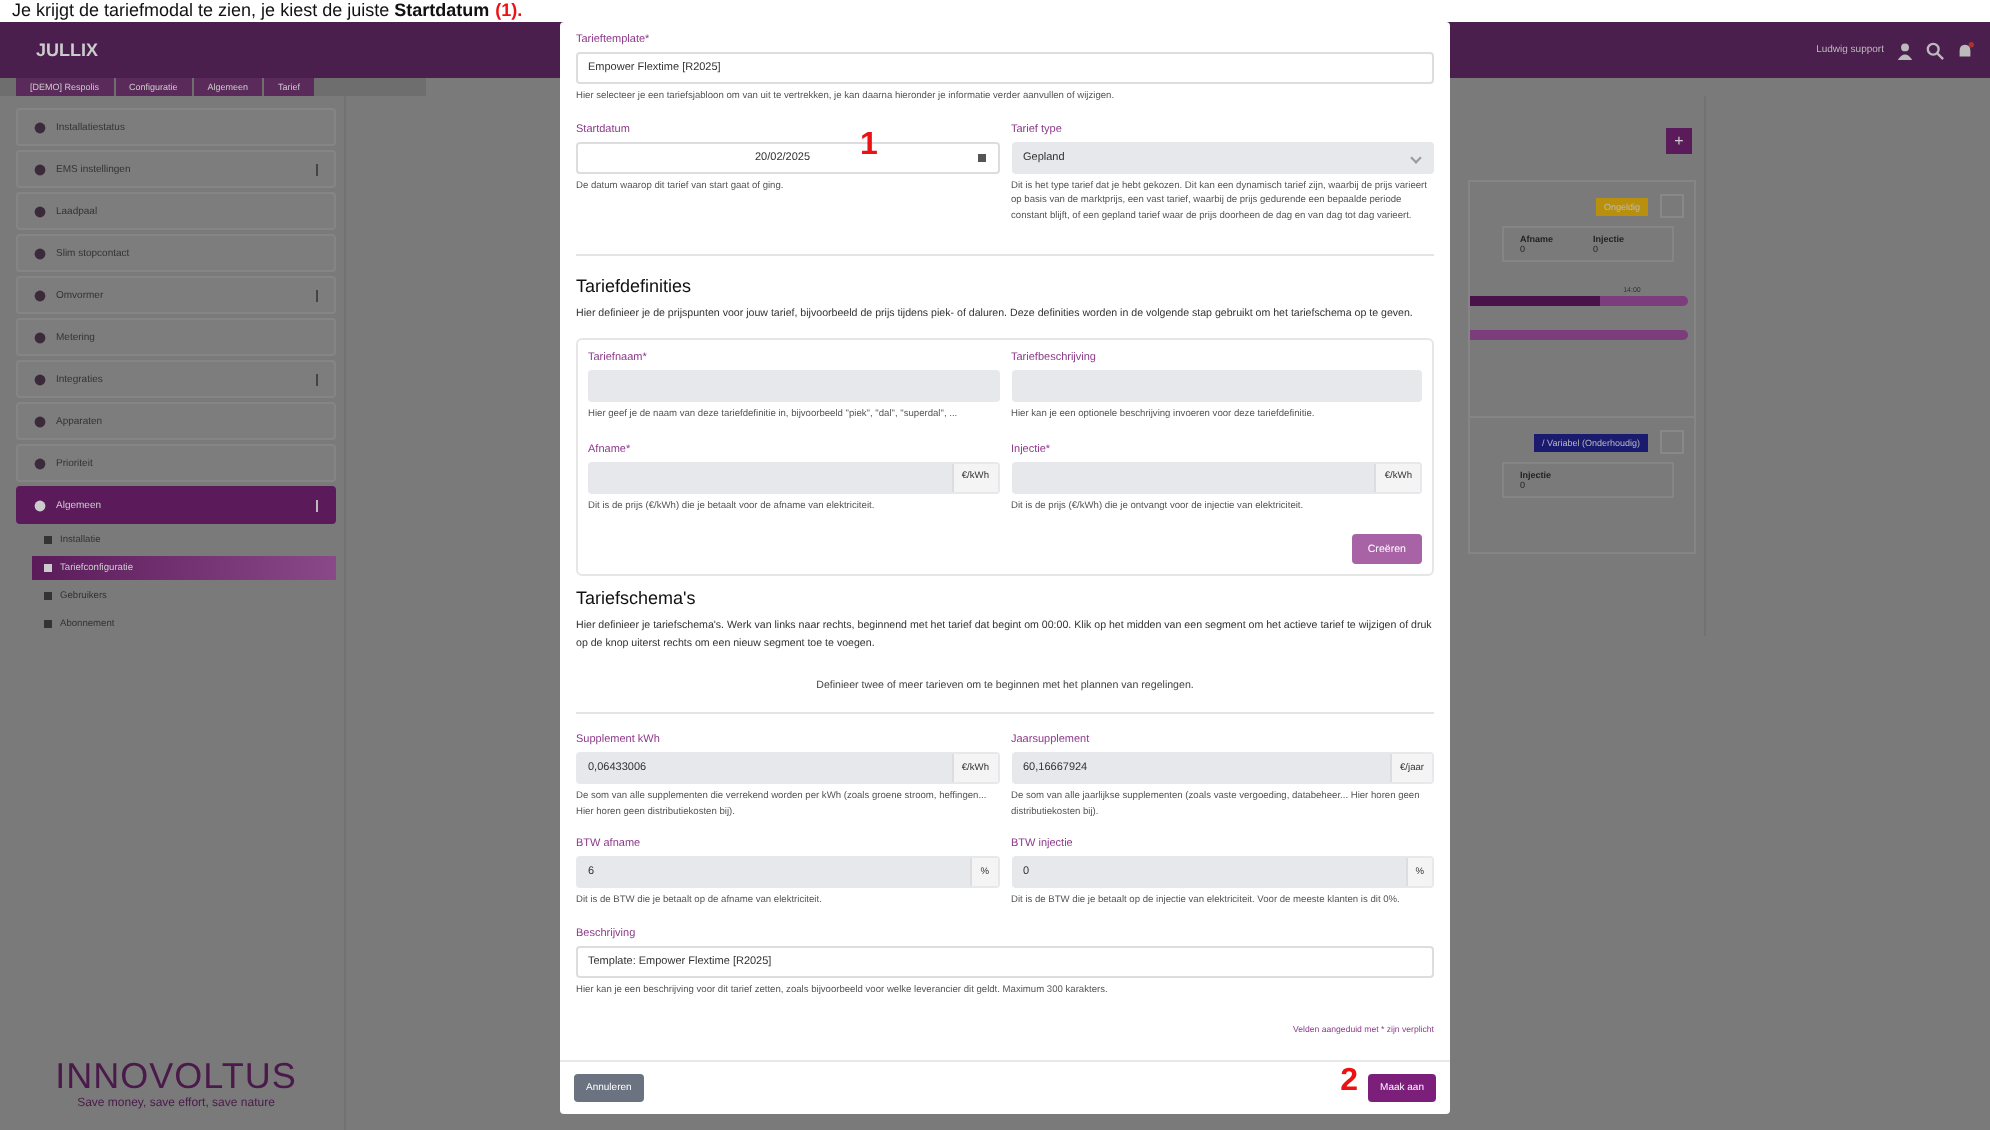  What do you see at coordinates (509, 11) in the screenshot?
I see `step-marker: (1).` at bounding box center [509, 11].